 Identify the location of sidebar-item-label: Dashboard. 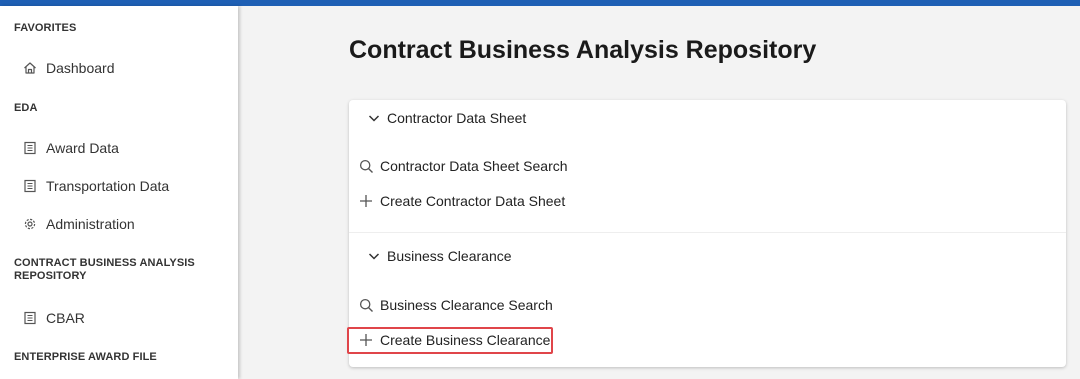
(80, 68).